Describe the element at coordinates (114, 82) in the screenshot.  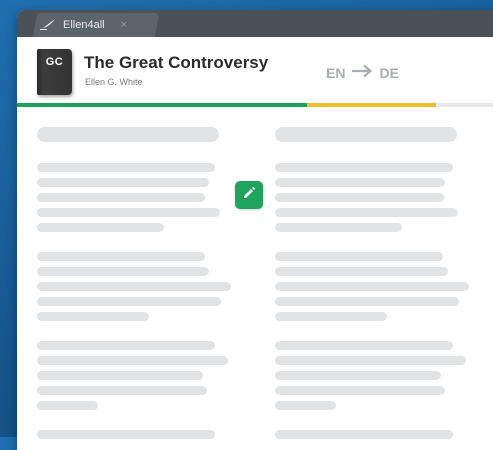
I see `book-author: Ellen G. White` at that location.